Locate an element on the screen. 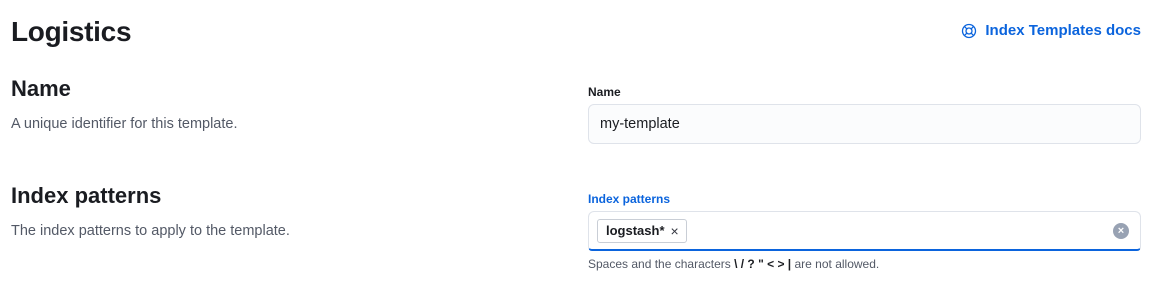 The height and width of the screenshot is (291, 1156). help-text-suffix: are not allowed. is located at coordinates (835, 264).